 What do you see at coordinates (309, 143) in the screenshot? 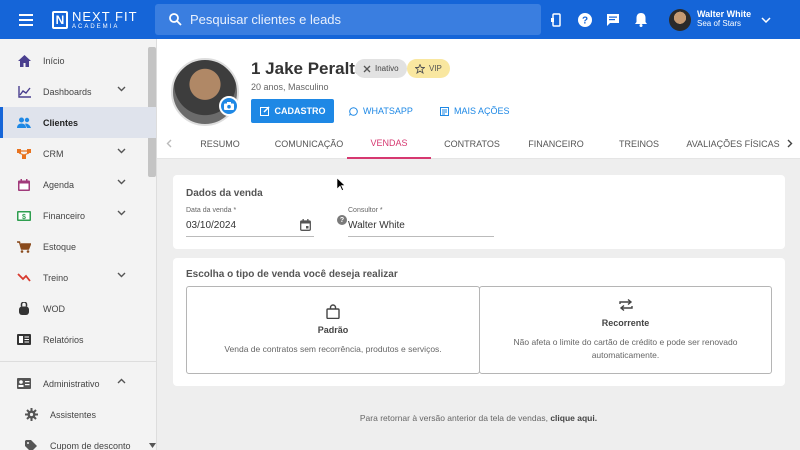
I see `tab-comunicacao: COMUNICAÇÃO` at bounding box center [309, 143].